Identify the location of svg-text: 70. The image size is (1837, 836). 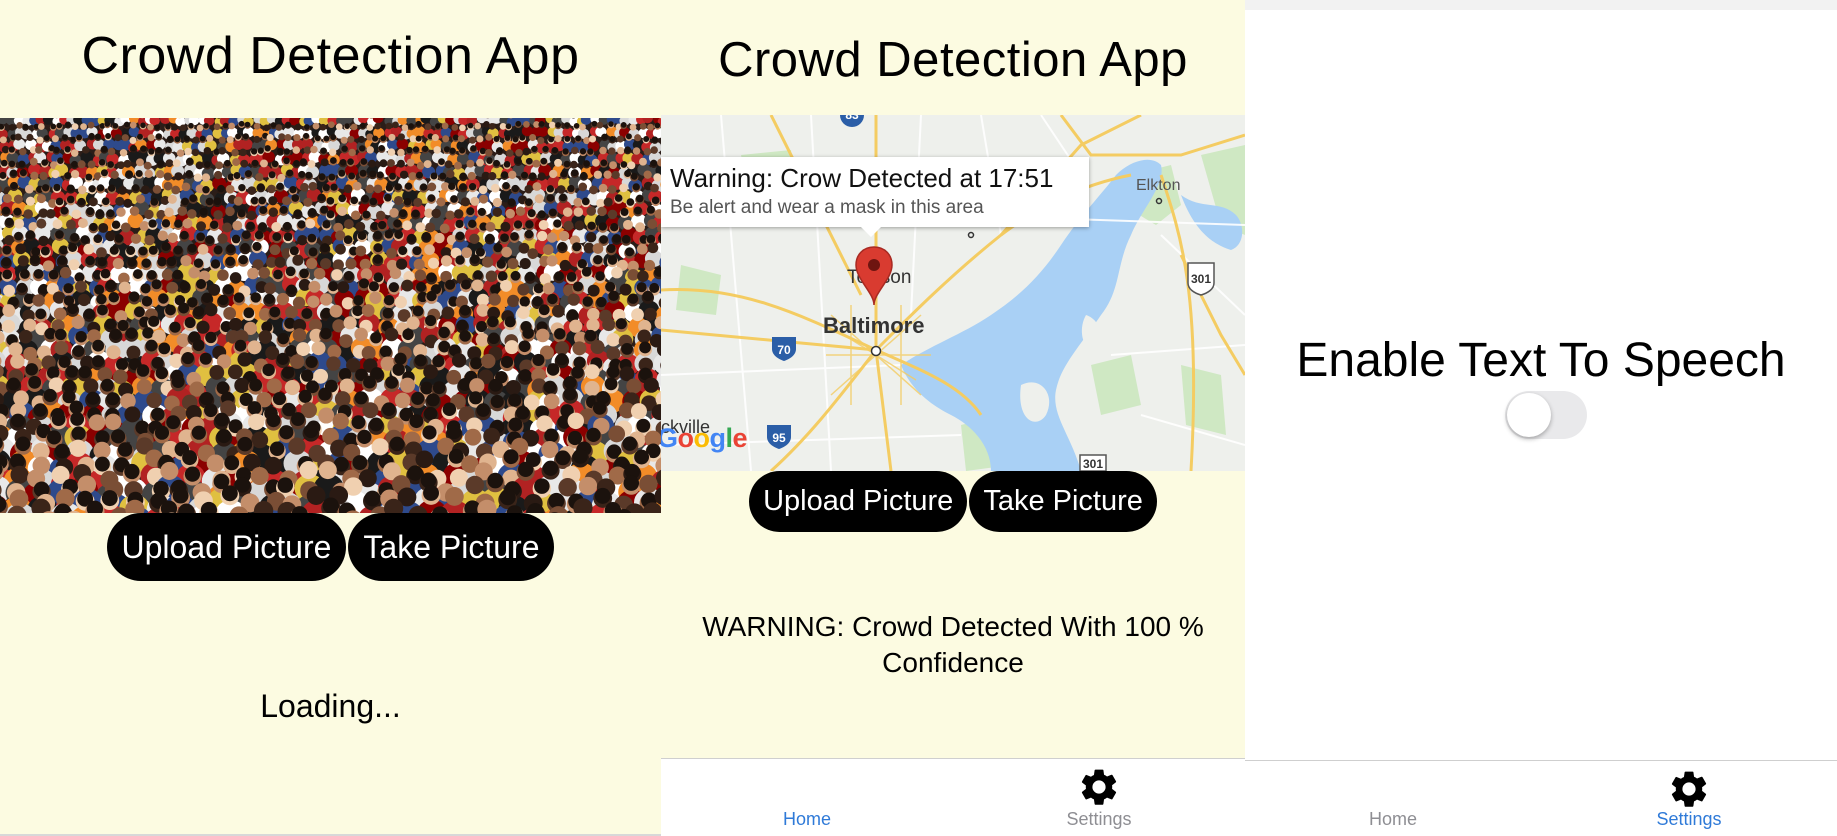
(784, 350).